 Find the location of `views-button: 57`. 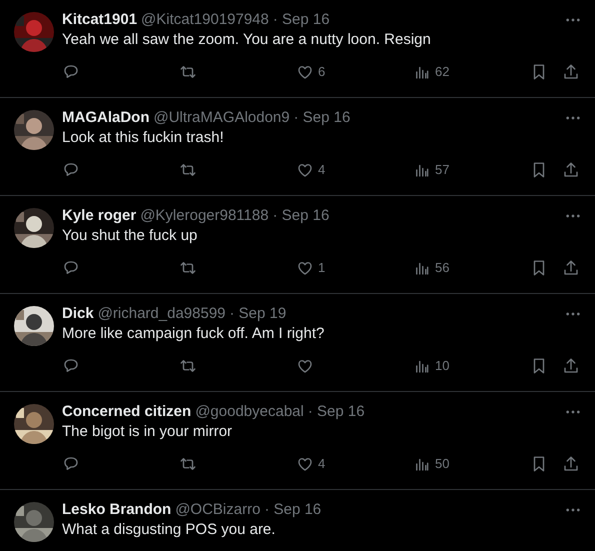

views-button: 57 is located at coordinates (431, 170).